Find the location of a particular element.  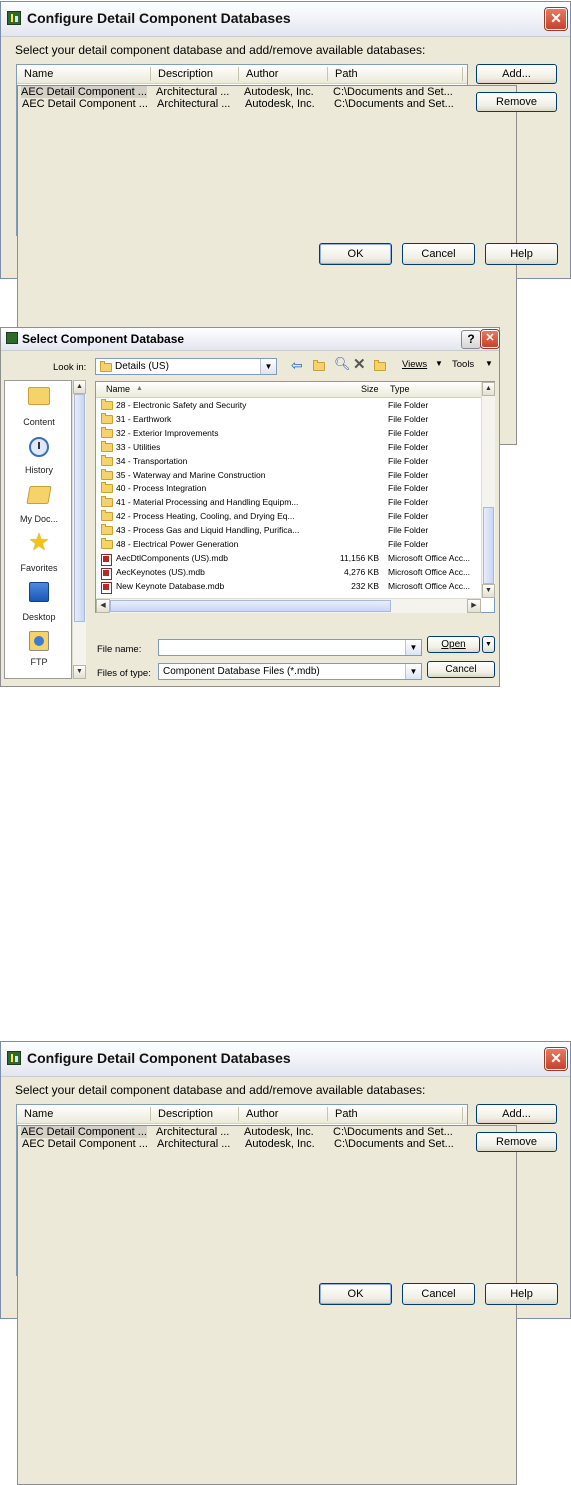

list-header: Name Description Author Path is located at coordinates (242, 74).